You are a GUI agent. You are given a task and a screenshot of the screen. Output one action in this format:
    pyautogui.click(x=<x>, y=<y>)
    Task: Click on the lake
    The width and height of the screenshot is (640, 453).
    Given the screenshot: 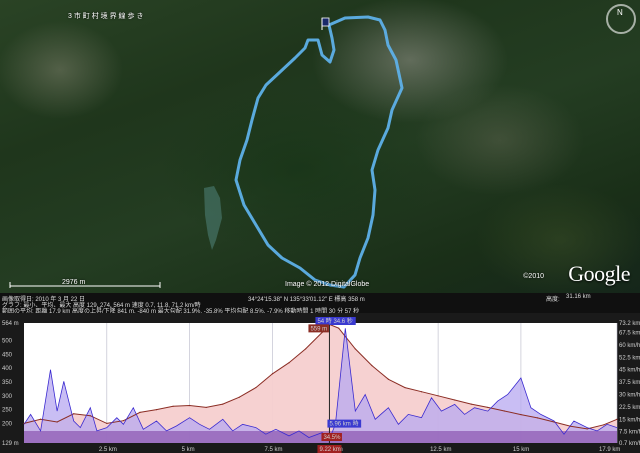 What is the action you would take?
    pyautogui.click(x=213, y=218)
    